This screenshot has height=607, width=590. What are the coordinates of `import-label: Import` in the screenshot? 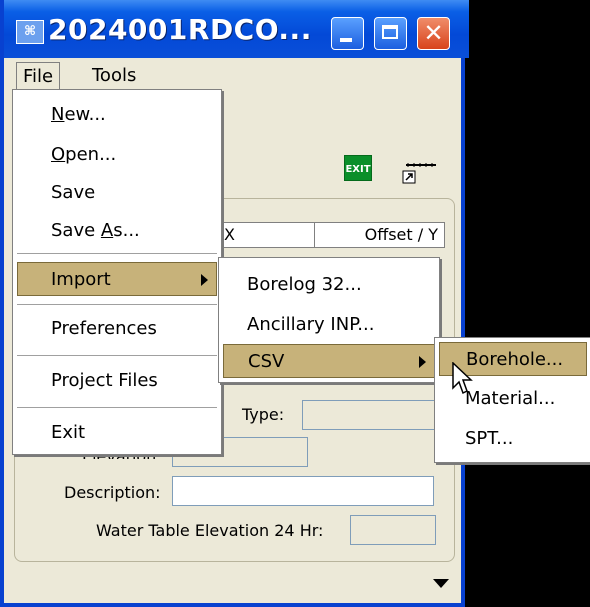 It's located at (81, 279).